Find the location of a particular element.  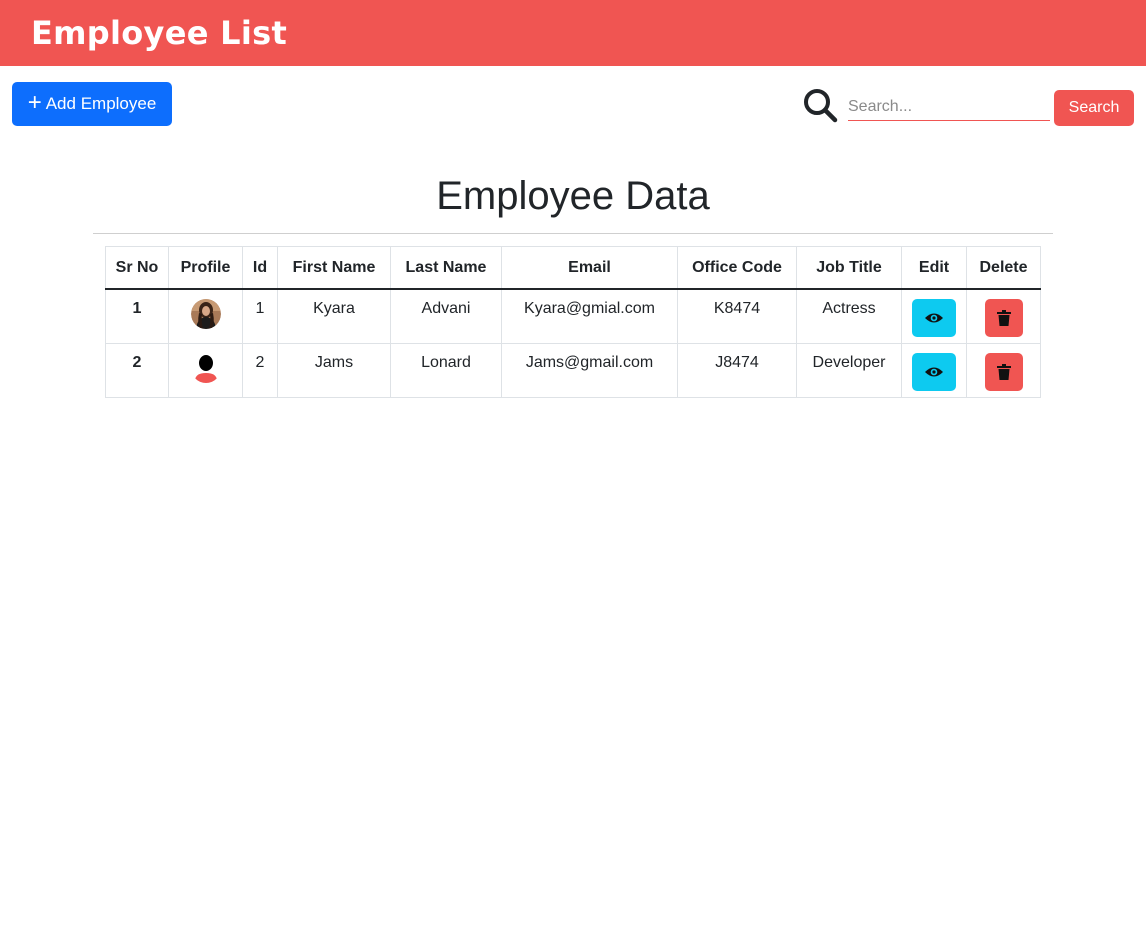

section-title: Employee Data is located at coordinates (573, 196).